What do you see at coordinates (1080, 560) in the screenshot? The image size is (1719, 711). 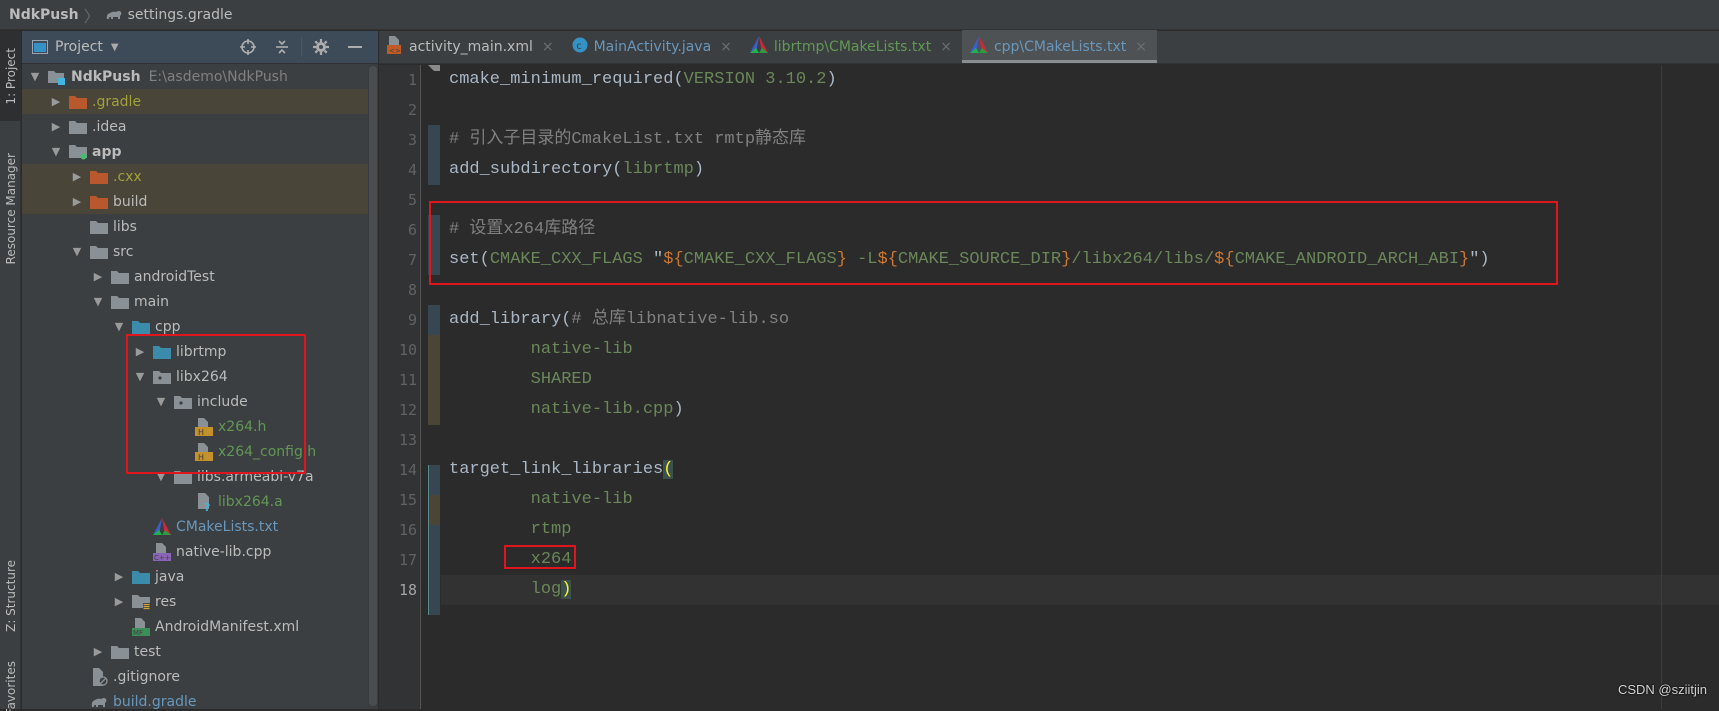 I see `code-line: x264` at bounding box center [1080, 560].